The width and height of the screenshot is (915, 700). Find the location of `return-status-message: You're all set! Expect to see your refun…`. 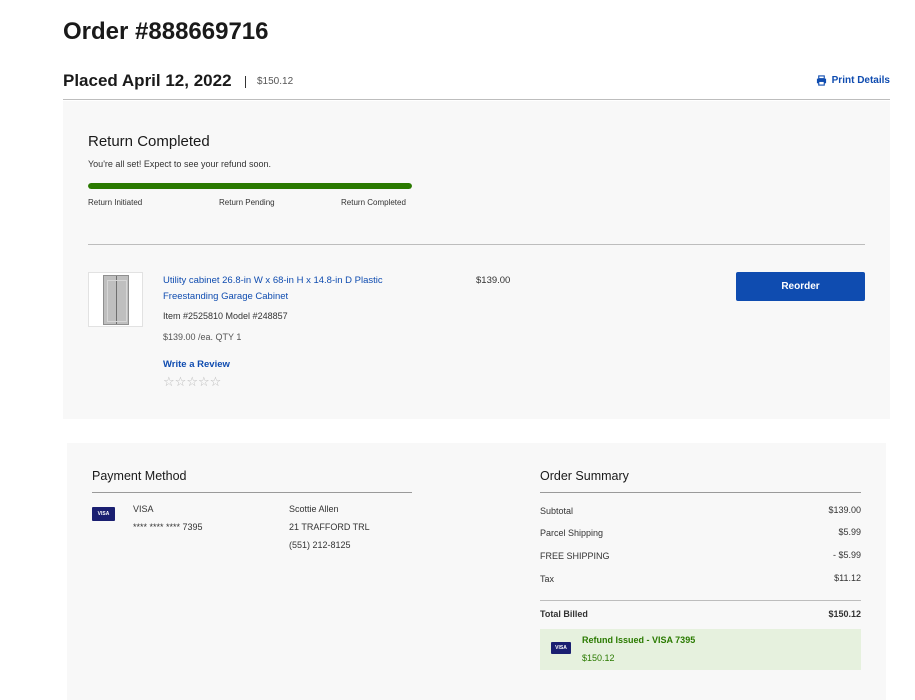

return-status-message: You're all set! Expect to see your refun… is located at coordinates (179, 164).